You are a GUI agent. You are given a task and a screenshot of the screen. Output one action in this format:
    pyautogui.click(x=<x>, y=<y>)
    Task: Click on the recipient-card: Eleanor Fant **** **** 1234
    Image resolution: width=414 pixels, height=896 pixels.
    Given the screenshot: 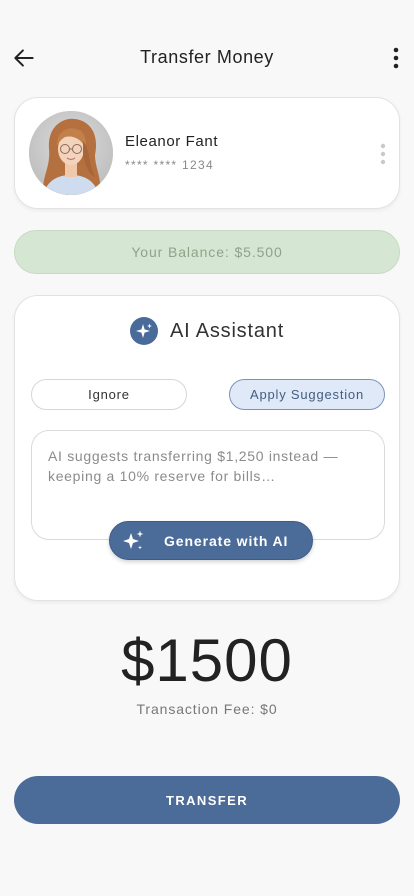 What is the action you would take?
    pyautogui.click(x=207, y=153)
    